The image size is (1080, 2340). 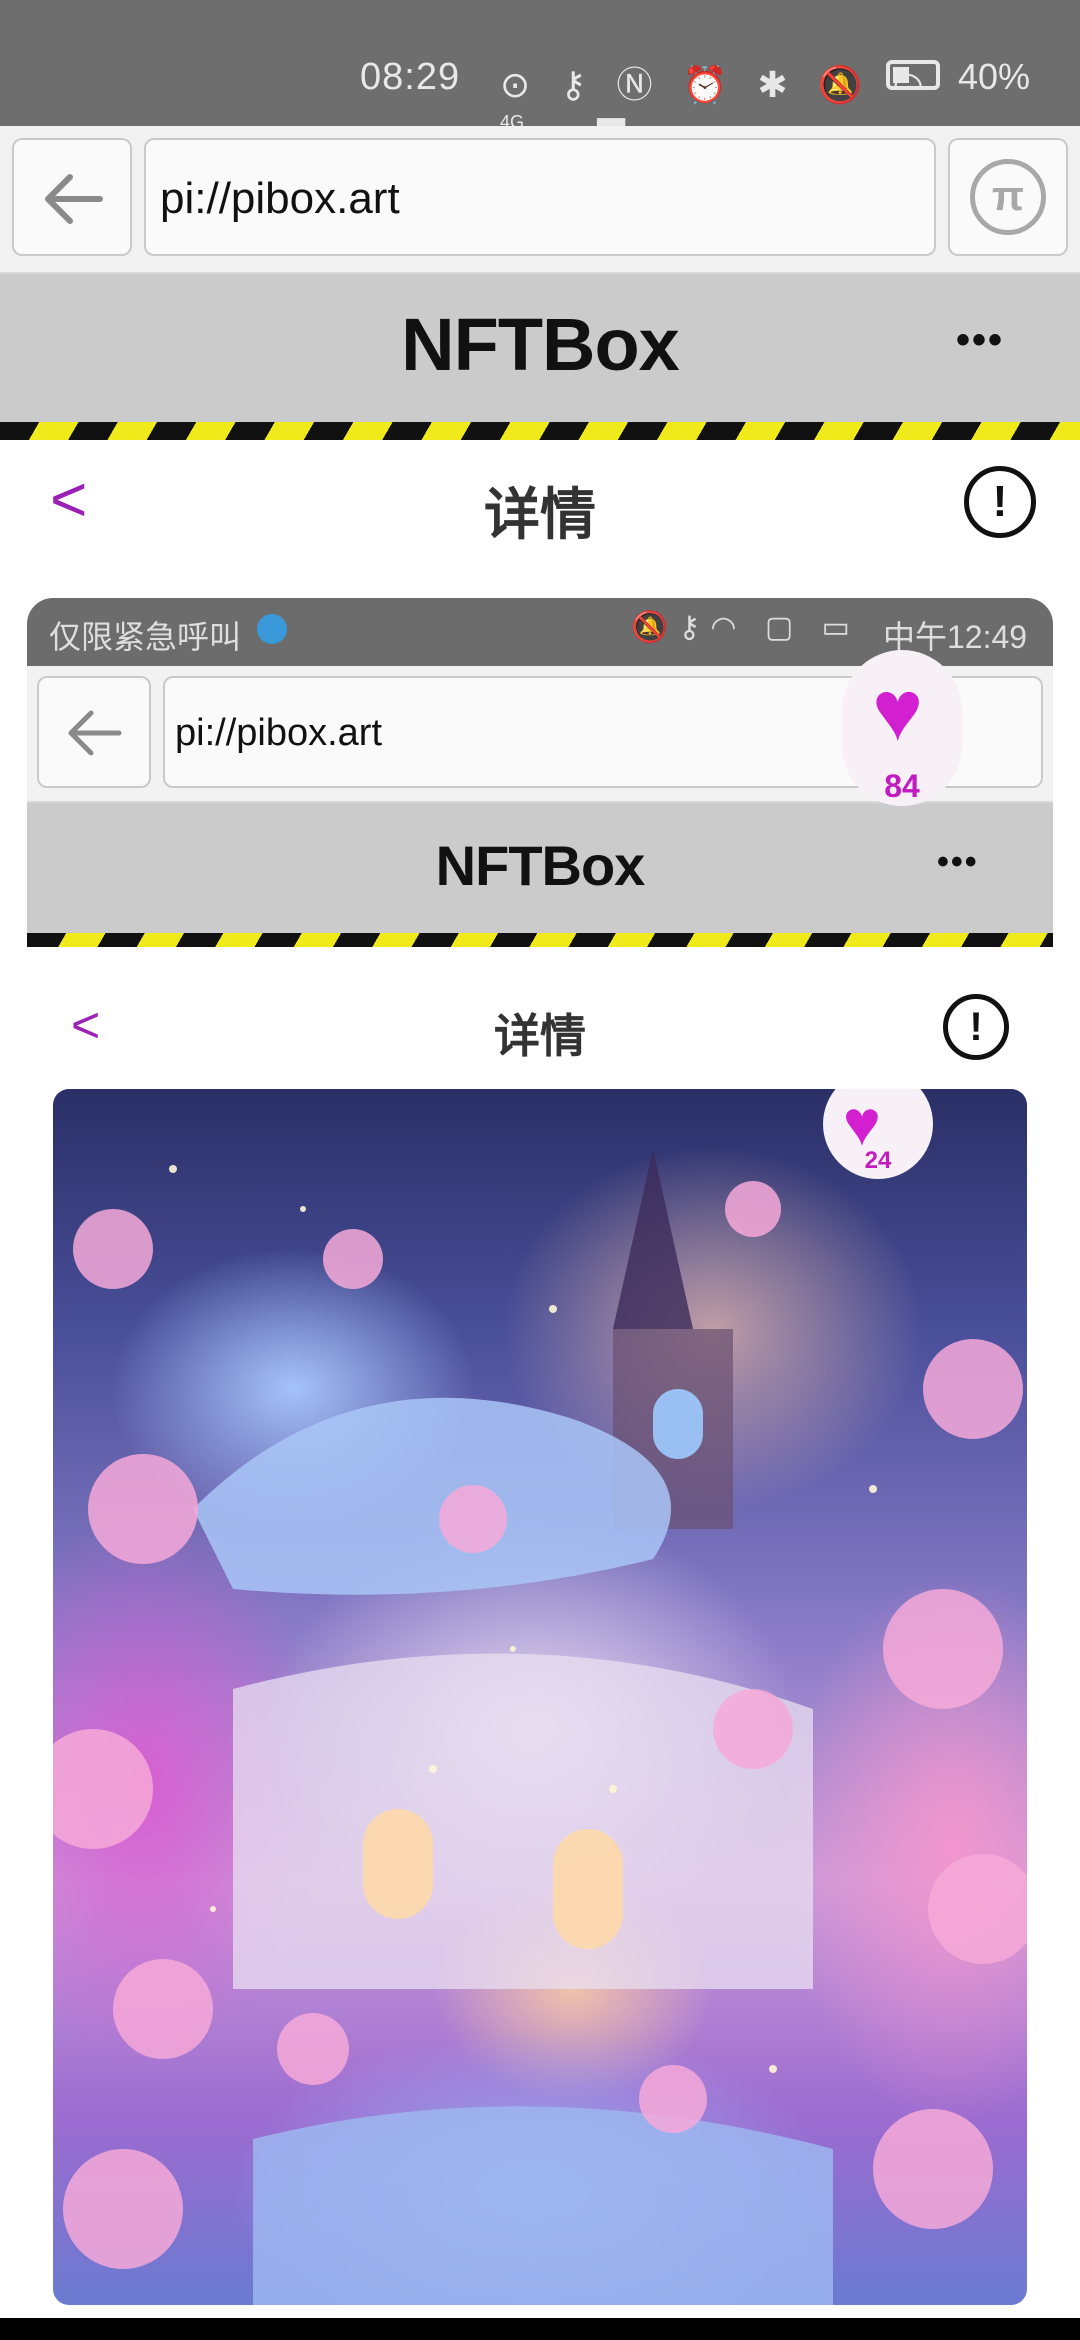 What do you see at coordinates (994, 76) in the screenshot?
I see `battery-percent: 40%` at bounding box center [994, 76].